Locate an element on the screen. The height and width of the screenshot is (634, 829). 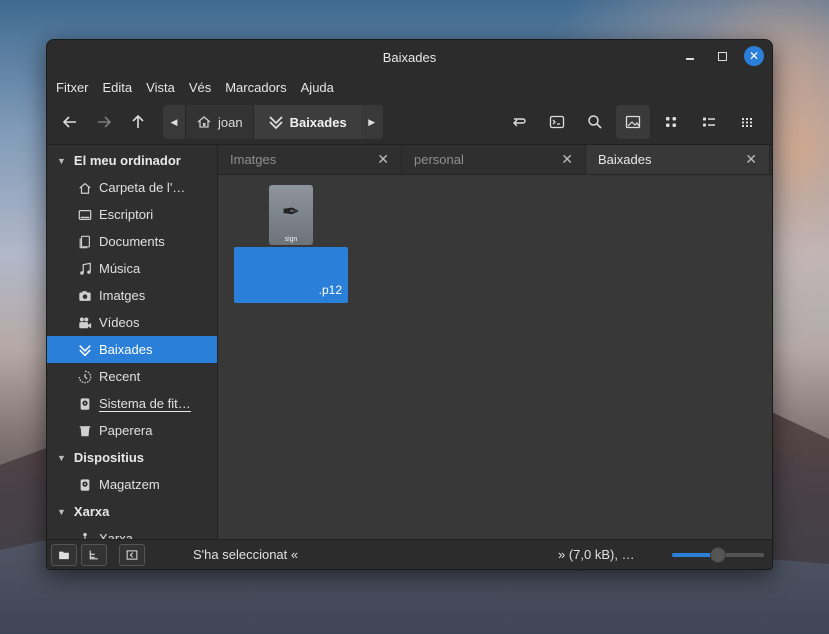
menu-ajuda: Ajuda is located at coordinates (317, 87).